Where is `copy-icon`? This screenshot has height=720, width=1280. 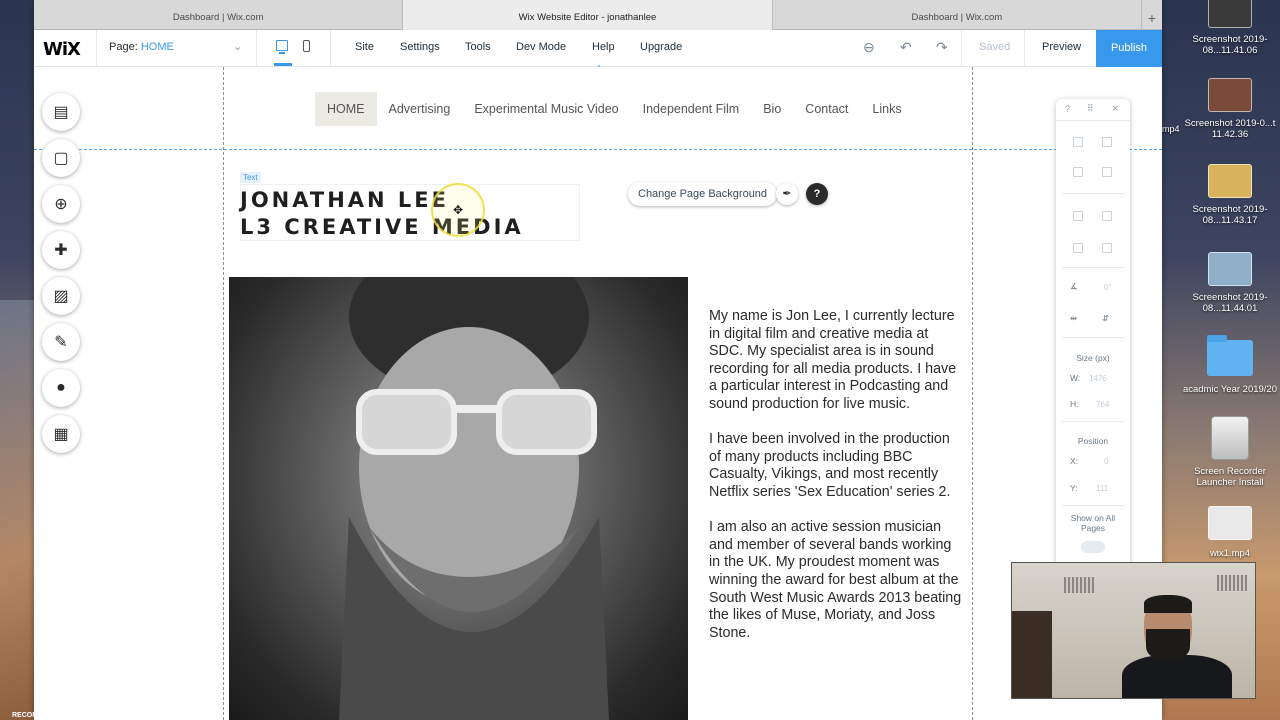 copy-icon is located at coordinates (1078, 142).